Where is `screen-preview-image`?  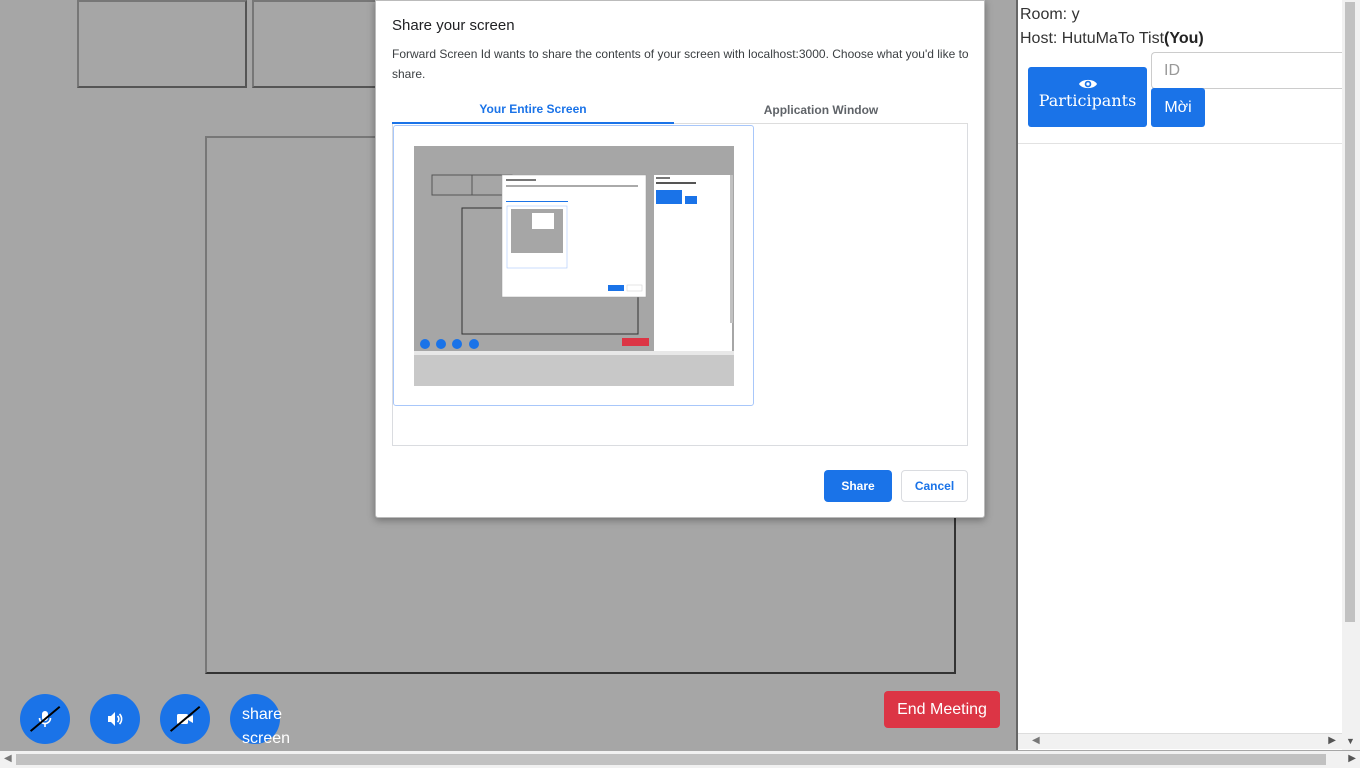
screen-preview-image is located at coordinates (574, 266).